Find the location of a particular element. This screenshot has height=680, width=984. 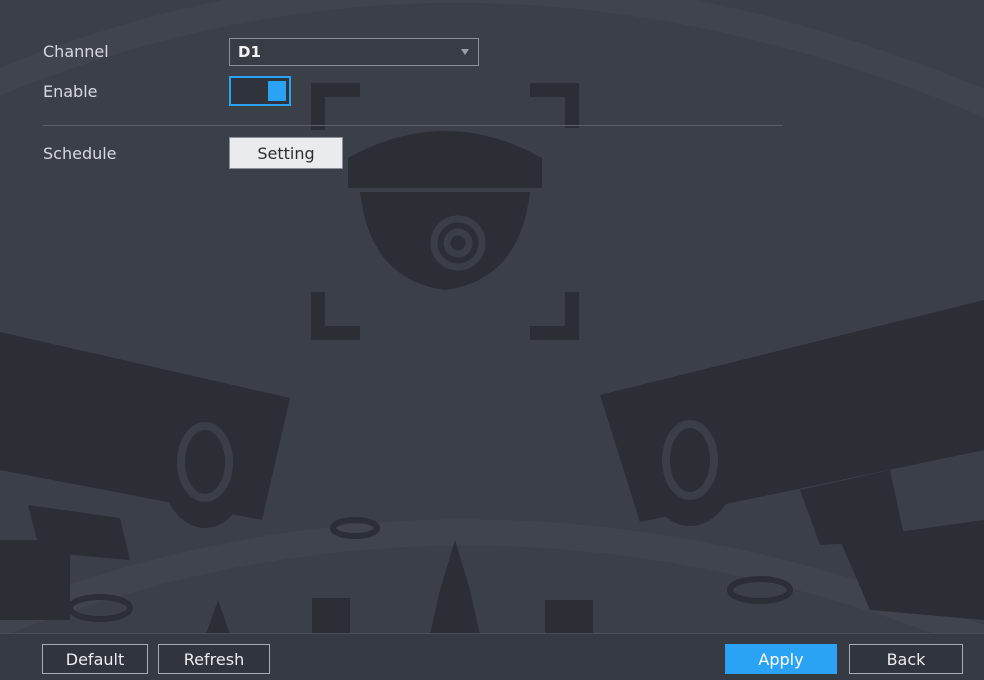

channel-select-value: D1 is located at coordinates (249, 52).